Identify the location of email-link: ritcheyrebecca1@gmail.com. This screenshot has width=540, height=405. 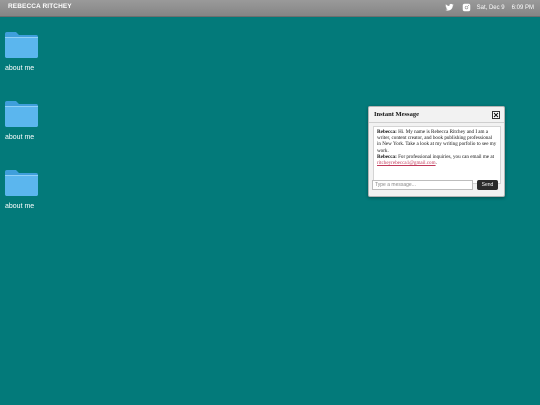
(406, 163).